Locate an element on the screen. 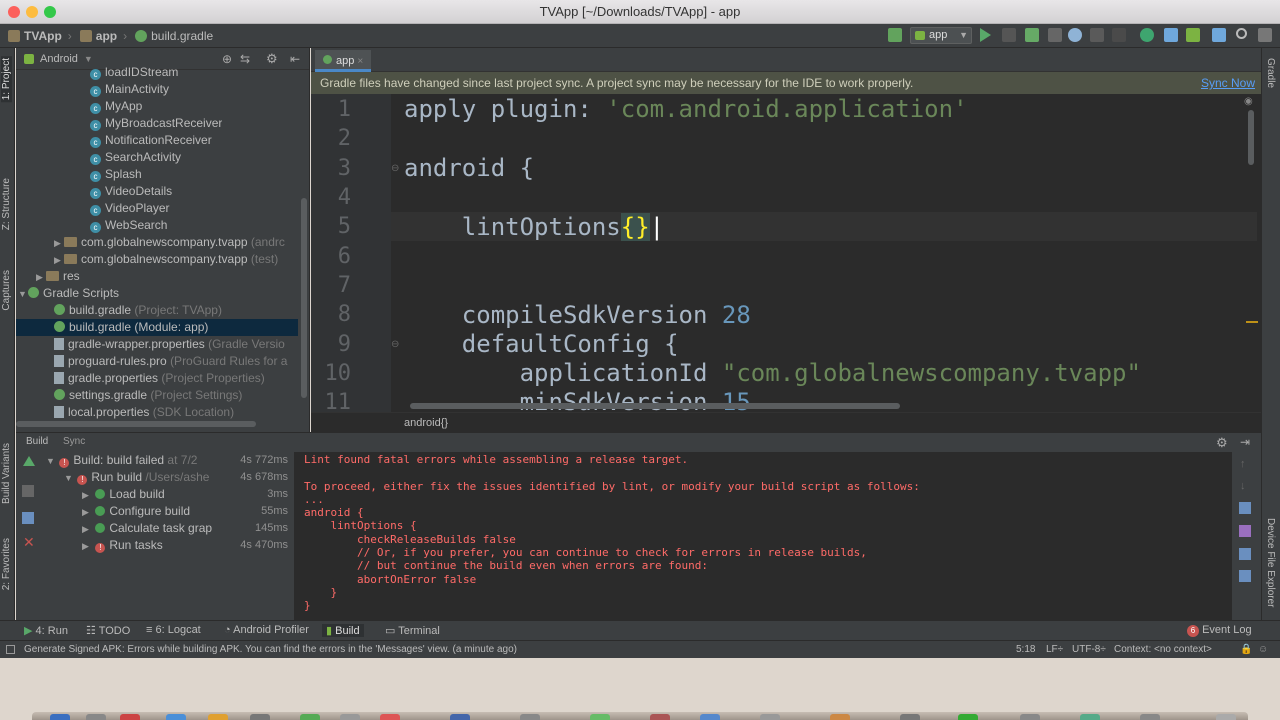  tree-item: build.gradle (Project: TVApp) is located at coordinates (176, 310).